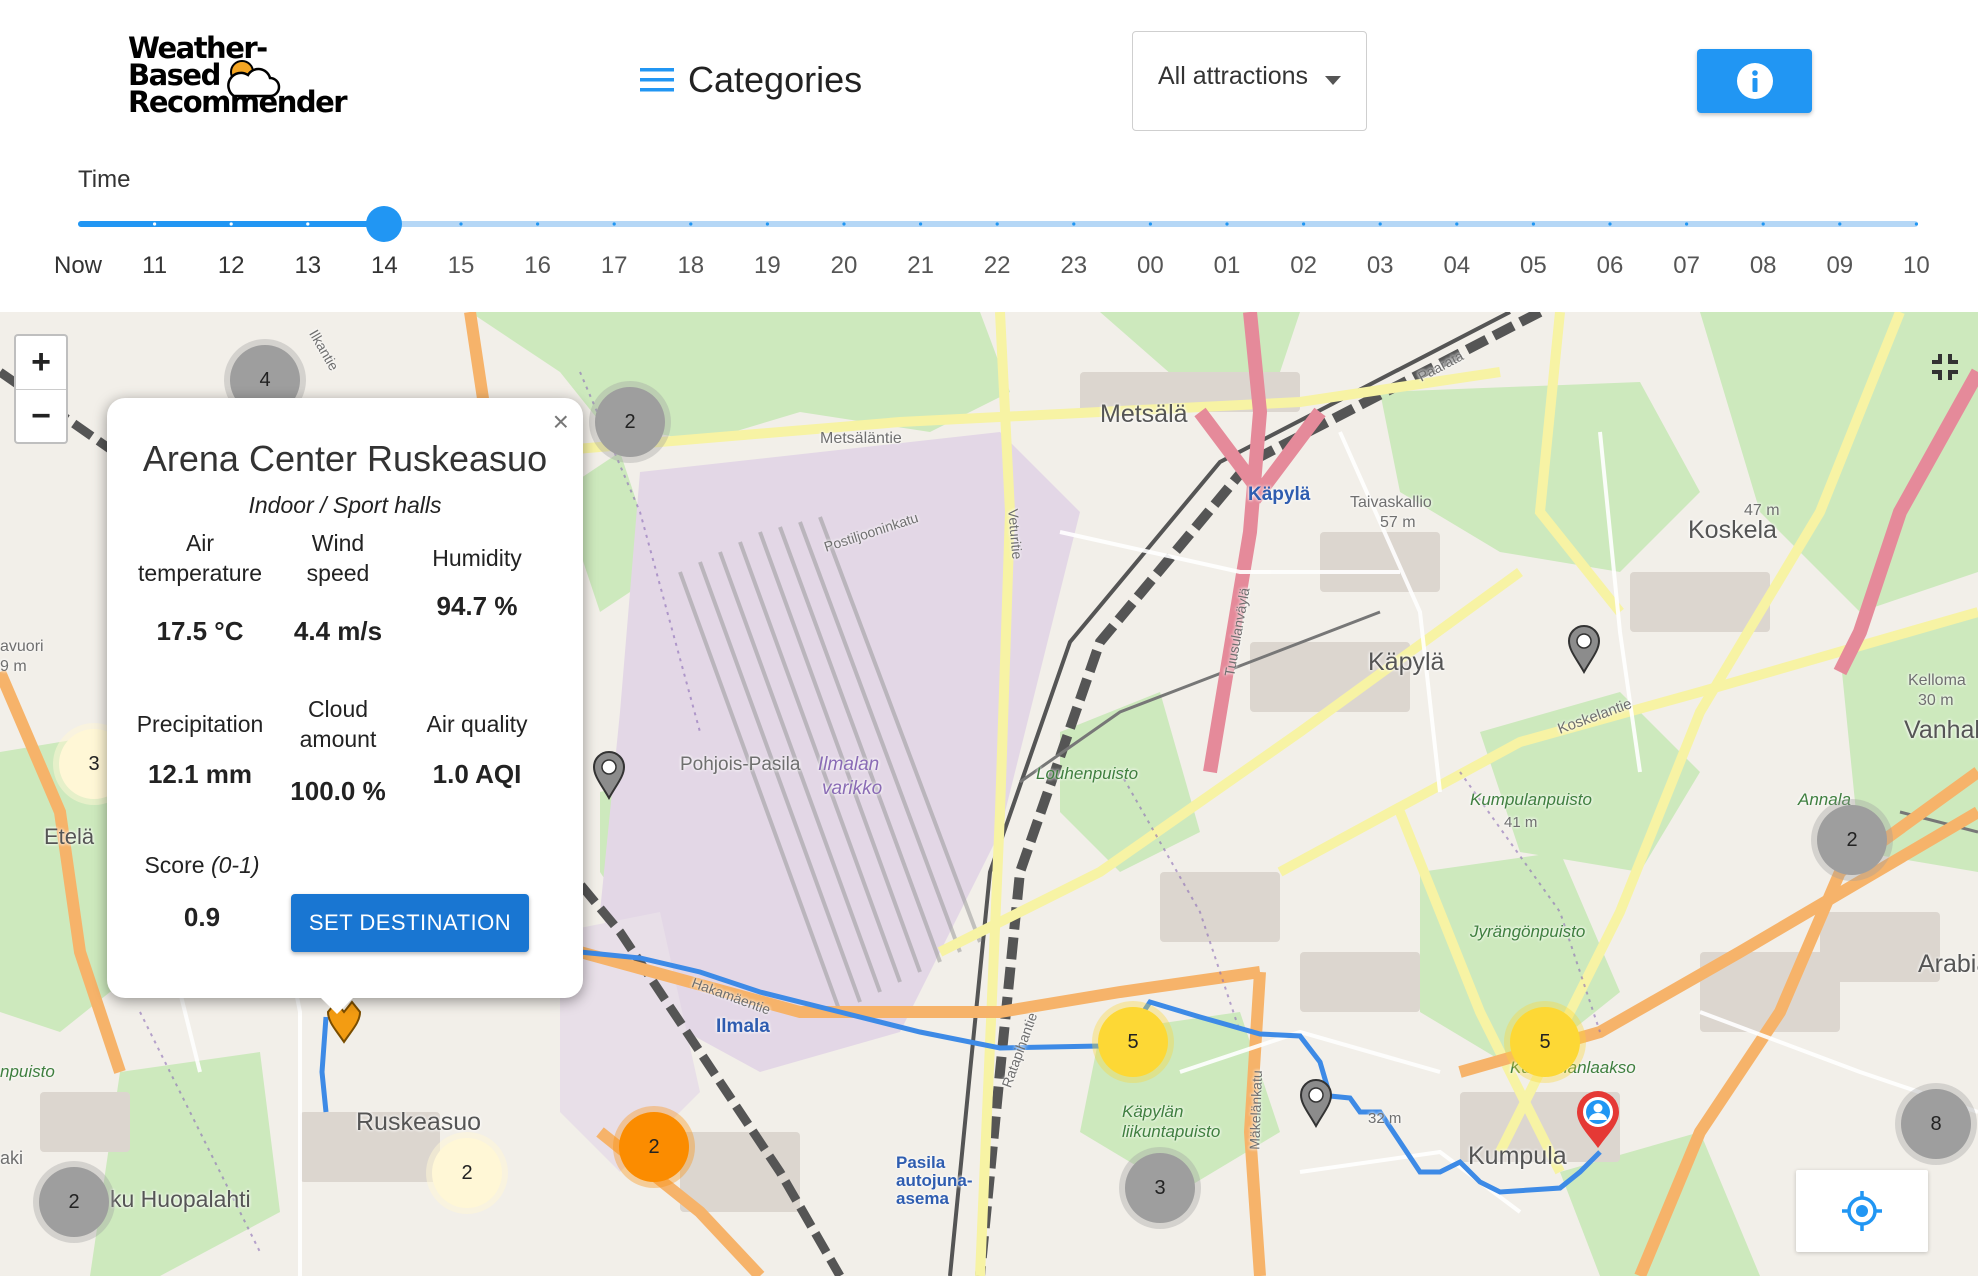 This screenshot has height=1276, width=1978. What do you see at coordinates (1517, 1156) in the screenshot?
I see `map-label-kumpula: Kumpula` at bounding box center [1517, 1156].